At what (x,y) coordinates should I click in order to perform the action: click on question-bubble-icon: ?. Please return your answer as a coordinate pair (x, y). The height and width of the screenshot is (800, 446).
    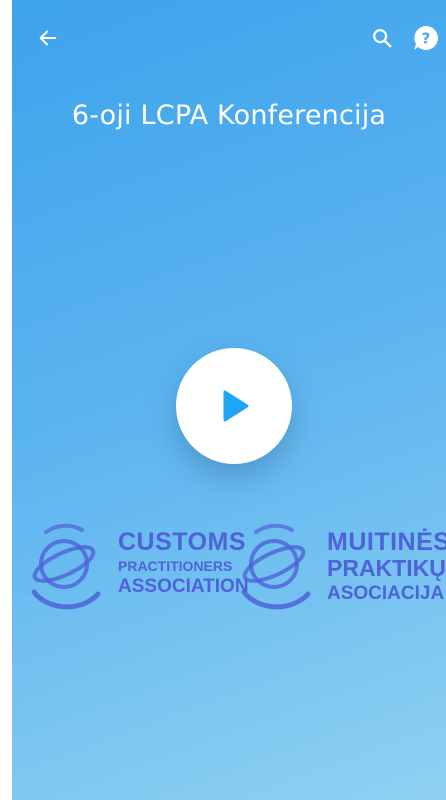
    Looking at the image, I should click on (426, 38).